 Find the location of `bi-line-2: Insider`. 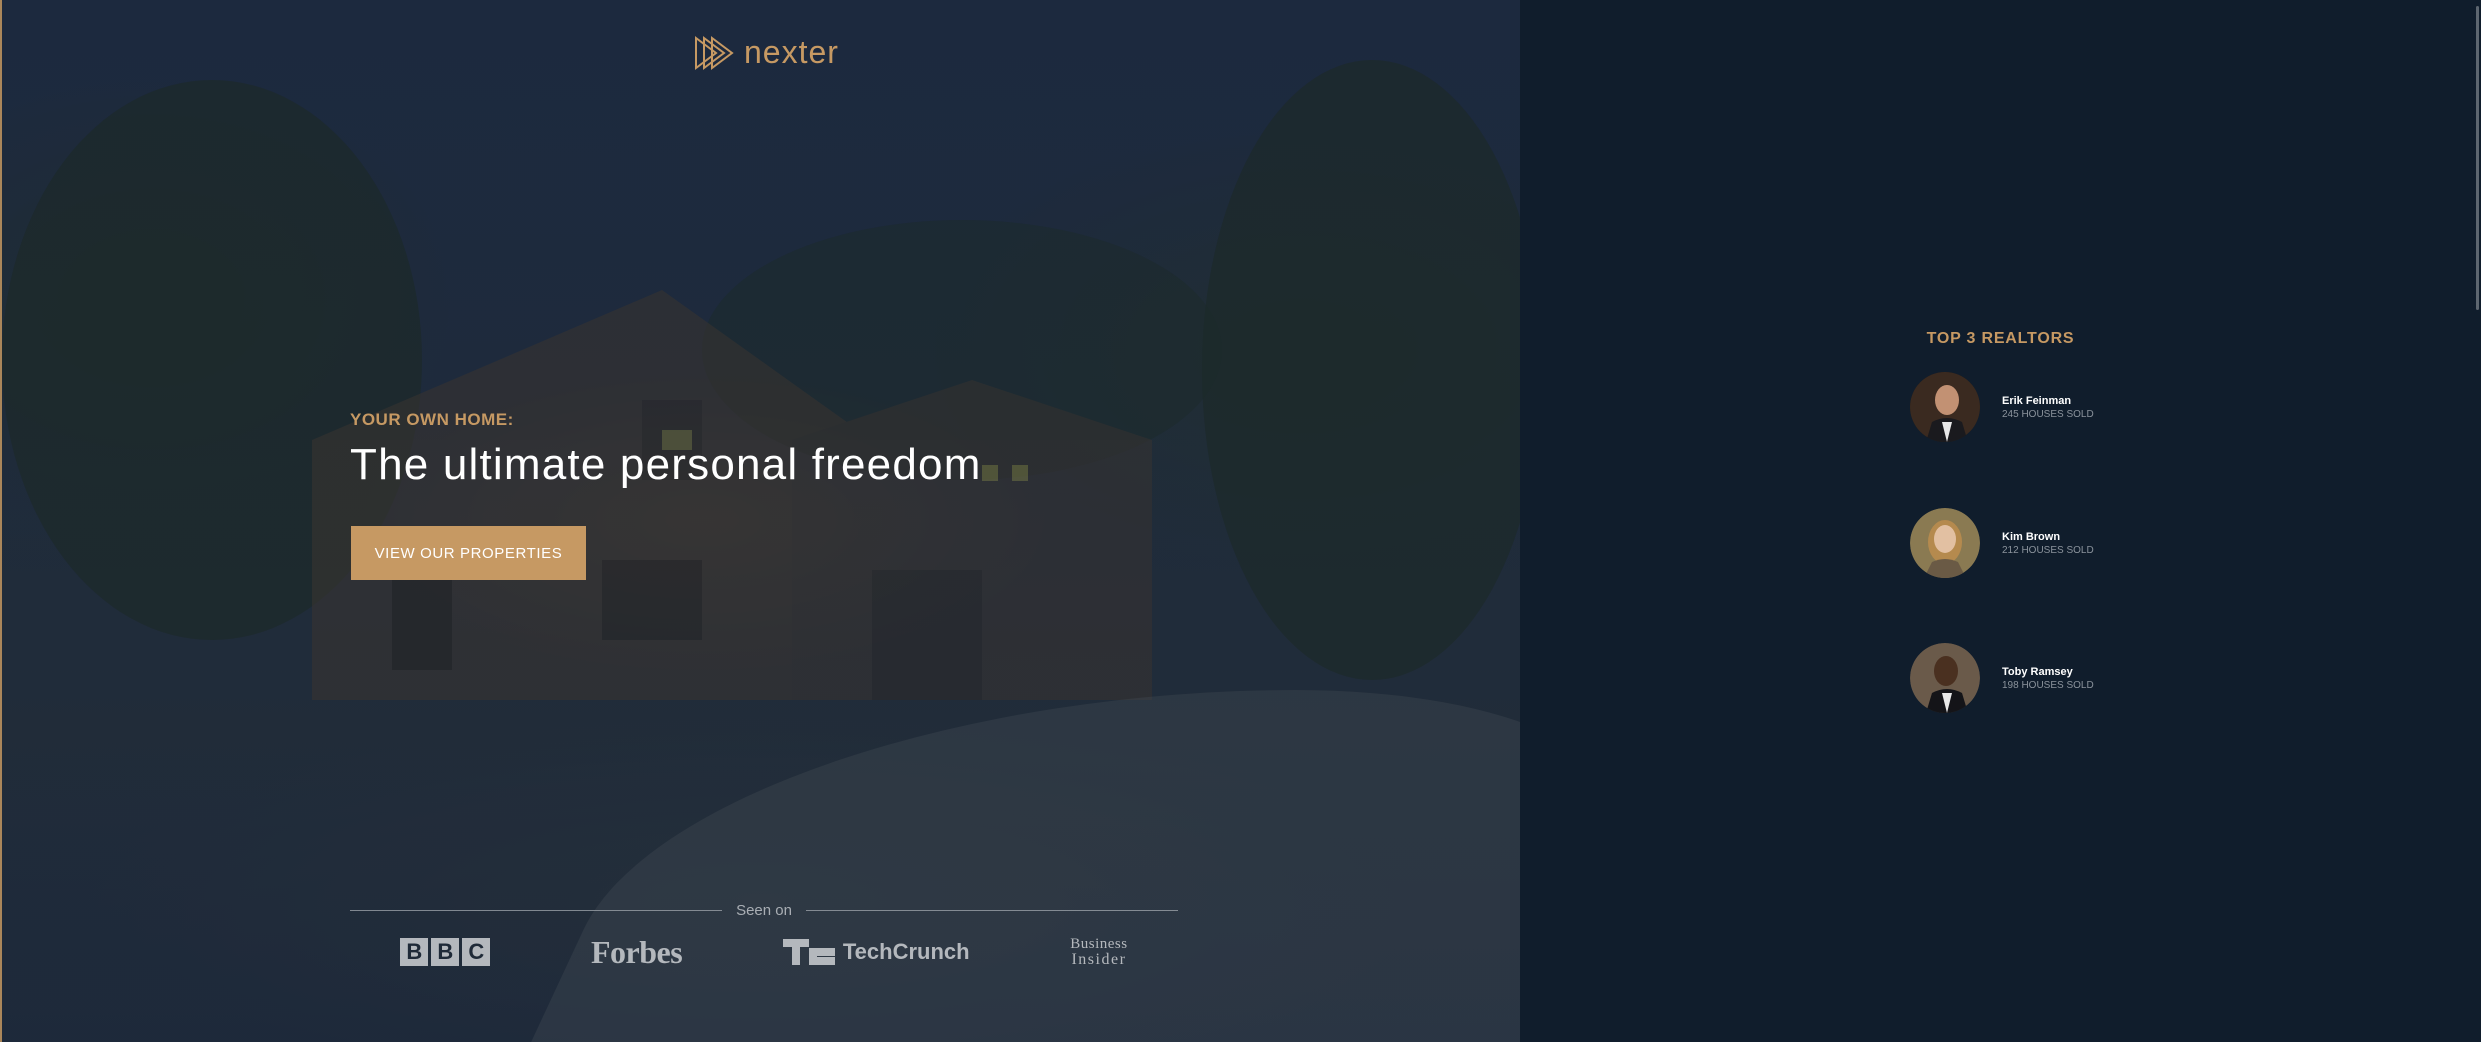

bi-line-2: Insider is located at coordinates (1099, 959).